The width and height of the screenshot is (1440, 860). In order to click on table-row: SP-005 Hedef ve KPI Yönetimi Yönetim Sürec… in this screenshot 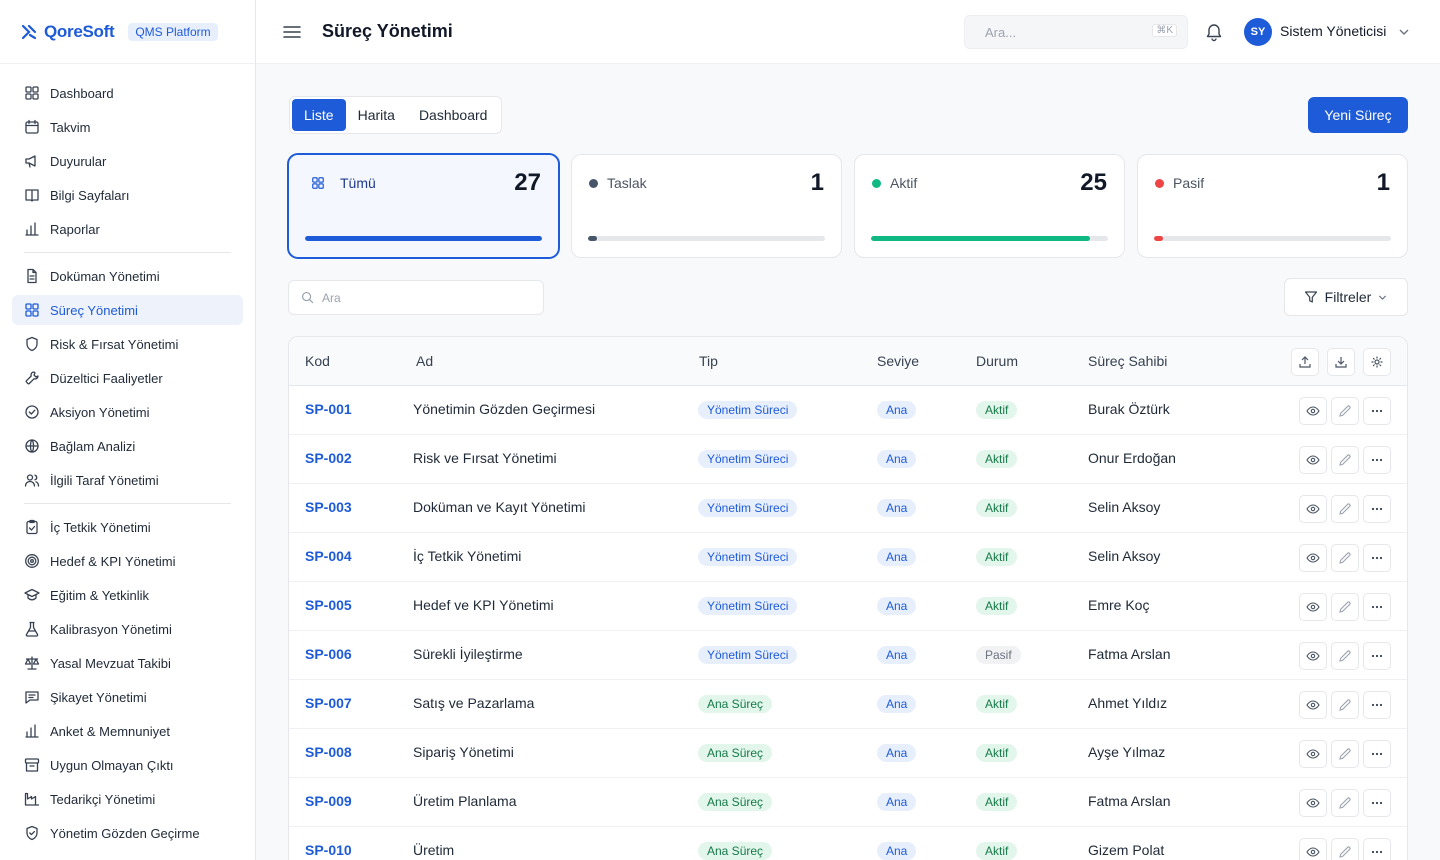, I will do `click(848, 606)`.